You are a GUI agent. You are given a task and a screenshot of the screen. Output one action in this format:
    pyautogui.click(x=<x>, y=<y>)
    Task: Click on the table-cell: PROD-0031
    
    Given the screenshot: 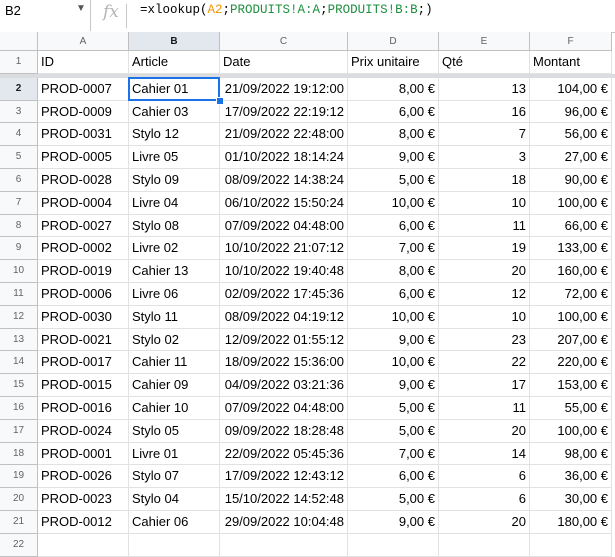 What is the action you would take?
    pyautogui.click(x=83, y=135)
    